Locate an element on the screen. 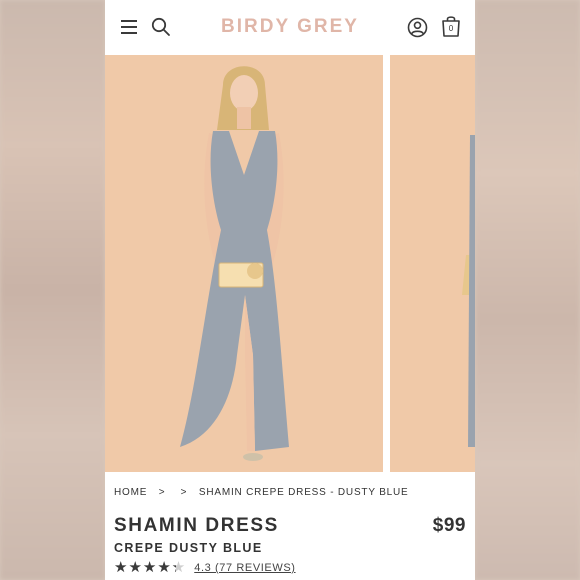  breadcrumb: HOME > > SHAMIN CREPE DRESS - DUSTY BLUE is located at coordinates (261, 492).